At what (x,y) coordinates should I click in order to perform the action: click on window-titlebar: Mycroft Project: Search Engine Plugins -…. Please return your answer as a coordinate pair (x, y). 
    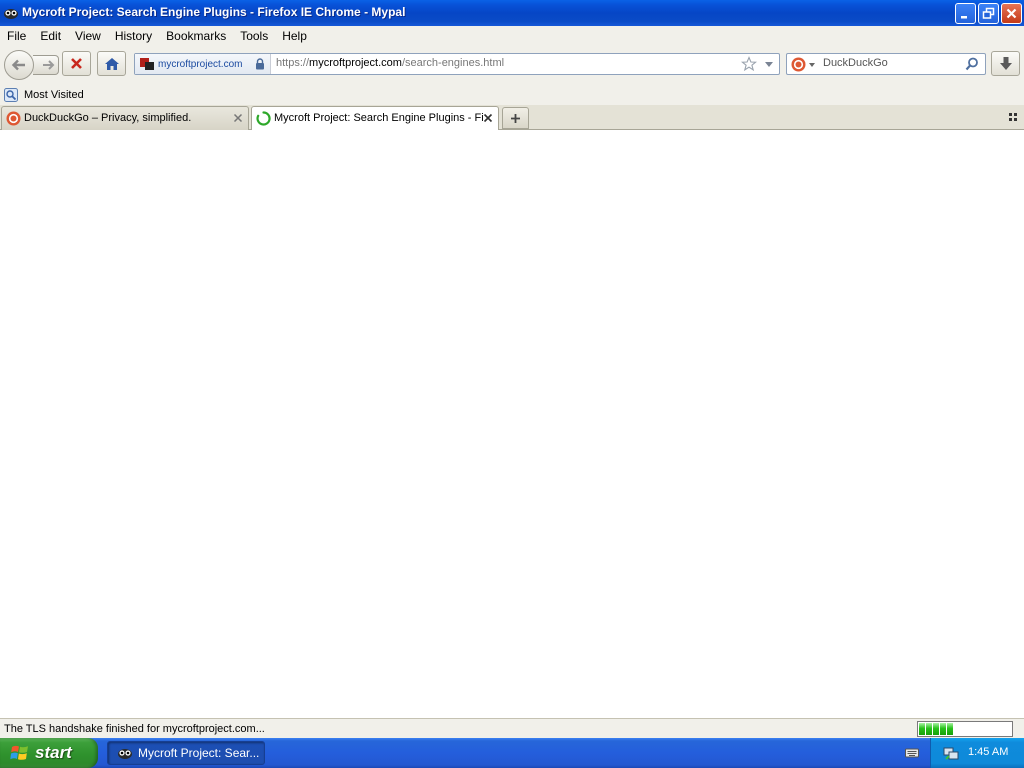
    Looking at the image, I should click on (512, 13).